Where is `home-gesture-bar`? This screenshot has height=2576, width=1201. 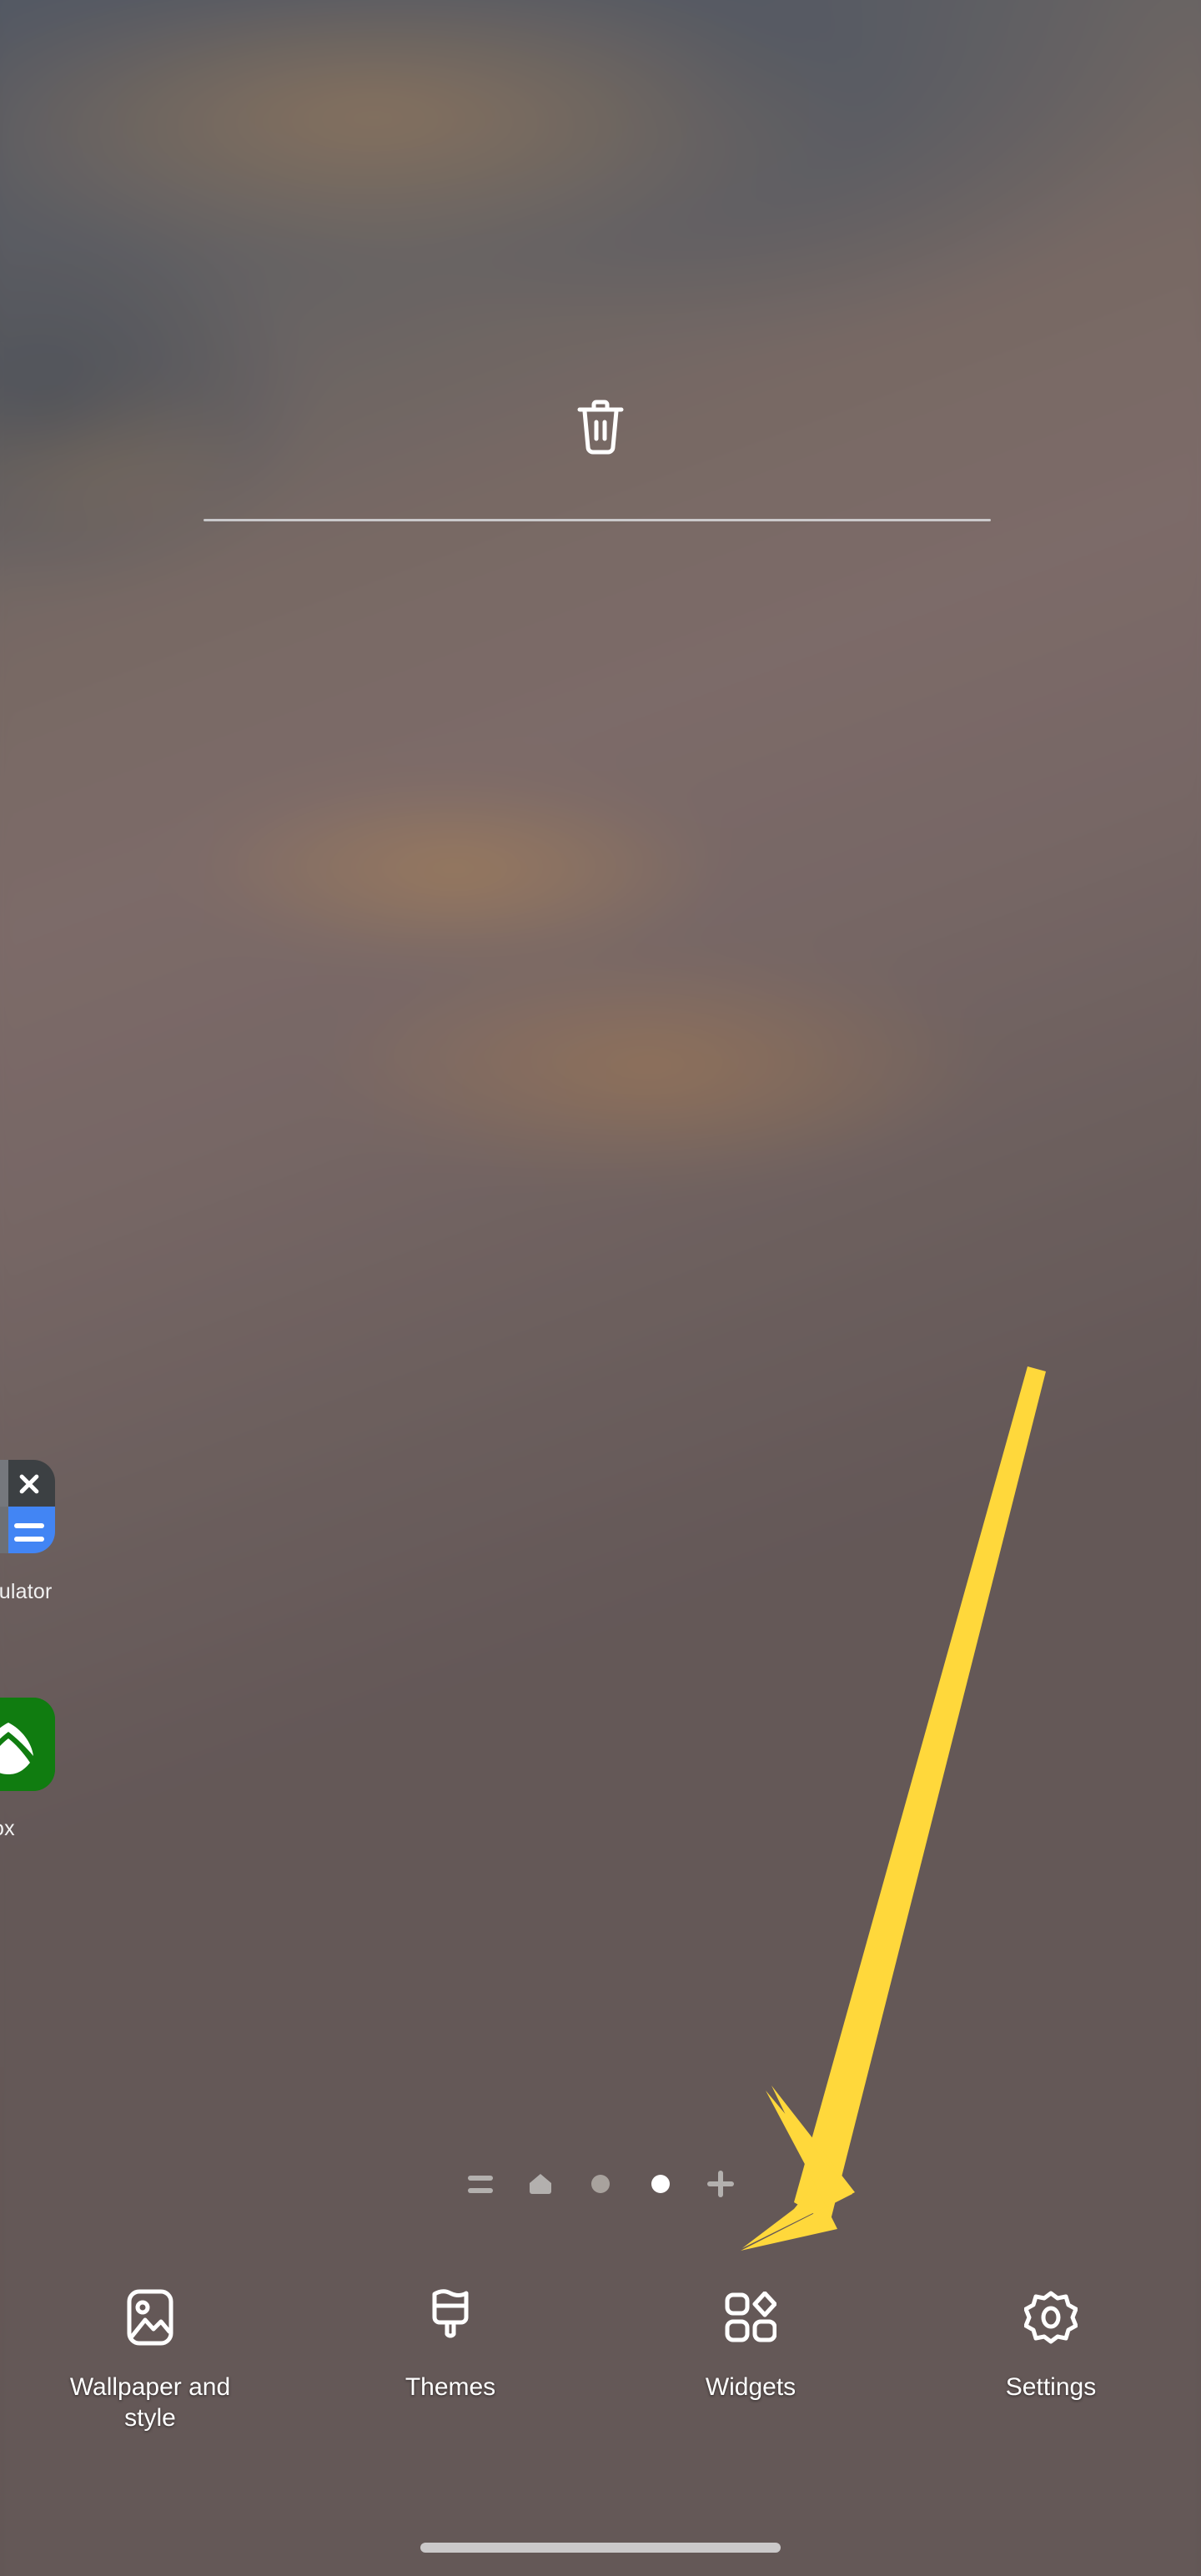
home-gesture-bar is located at coordinates (601, 2548).